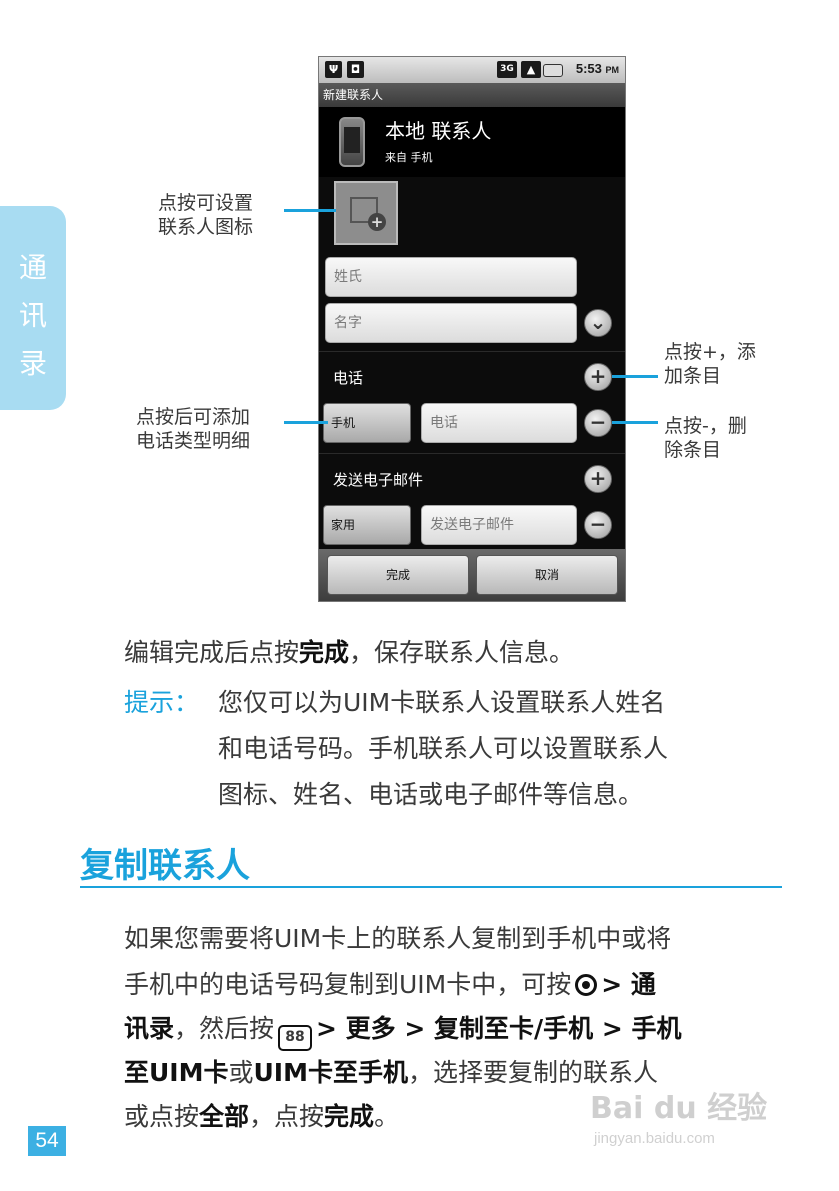  I want to click on page-number: 54, so click(47, 1141).